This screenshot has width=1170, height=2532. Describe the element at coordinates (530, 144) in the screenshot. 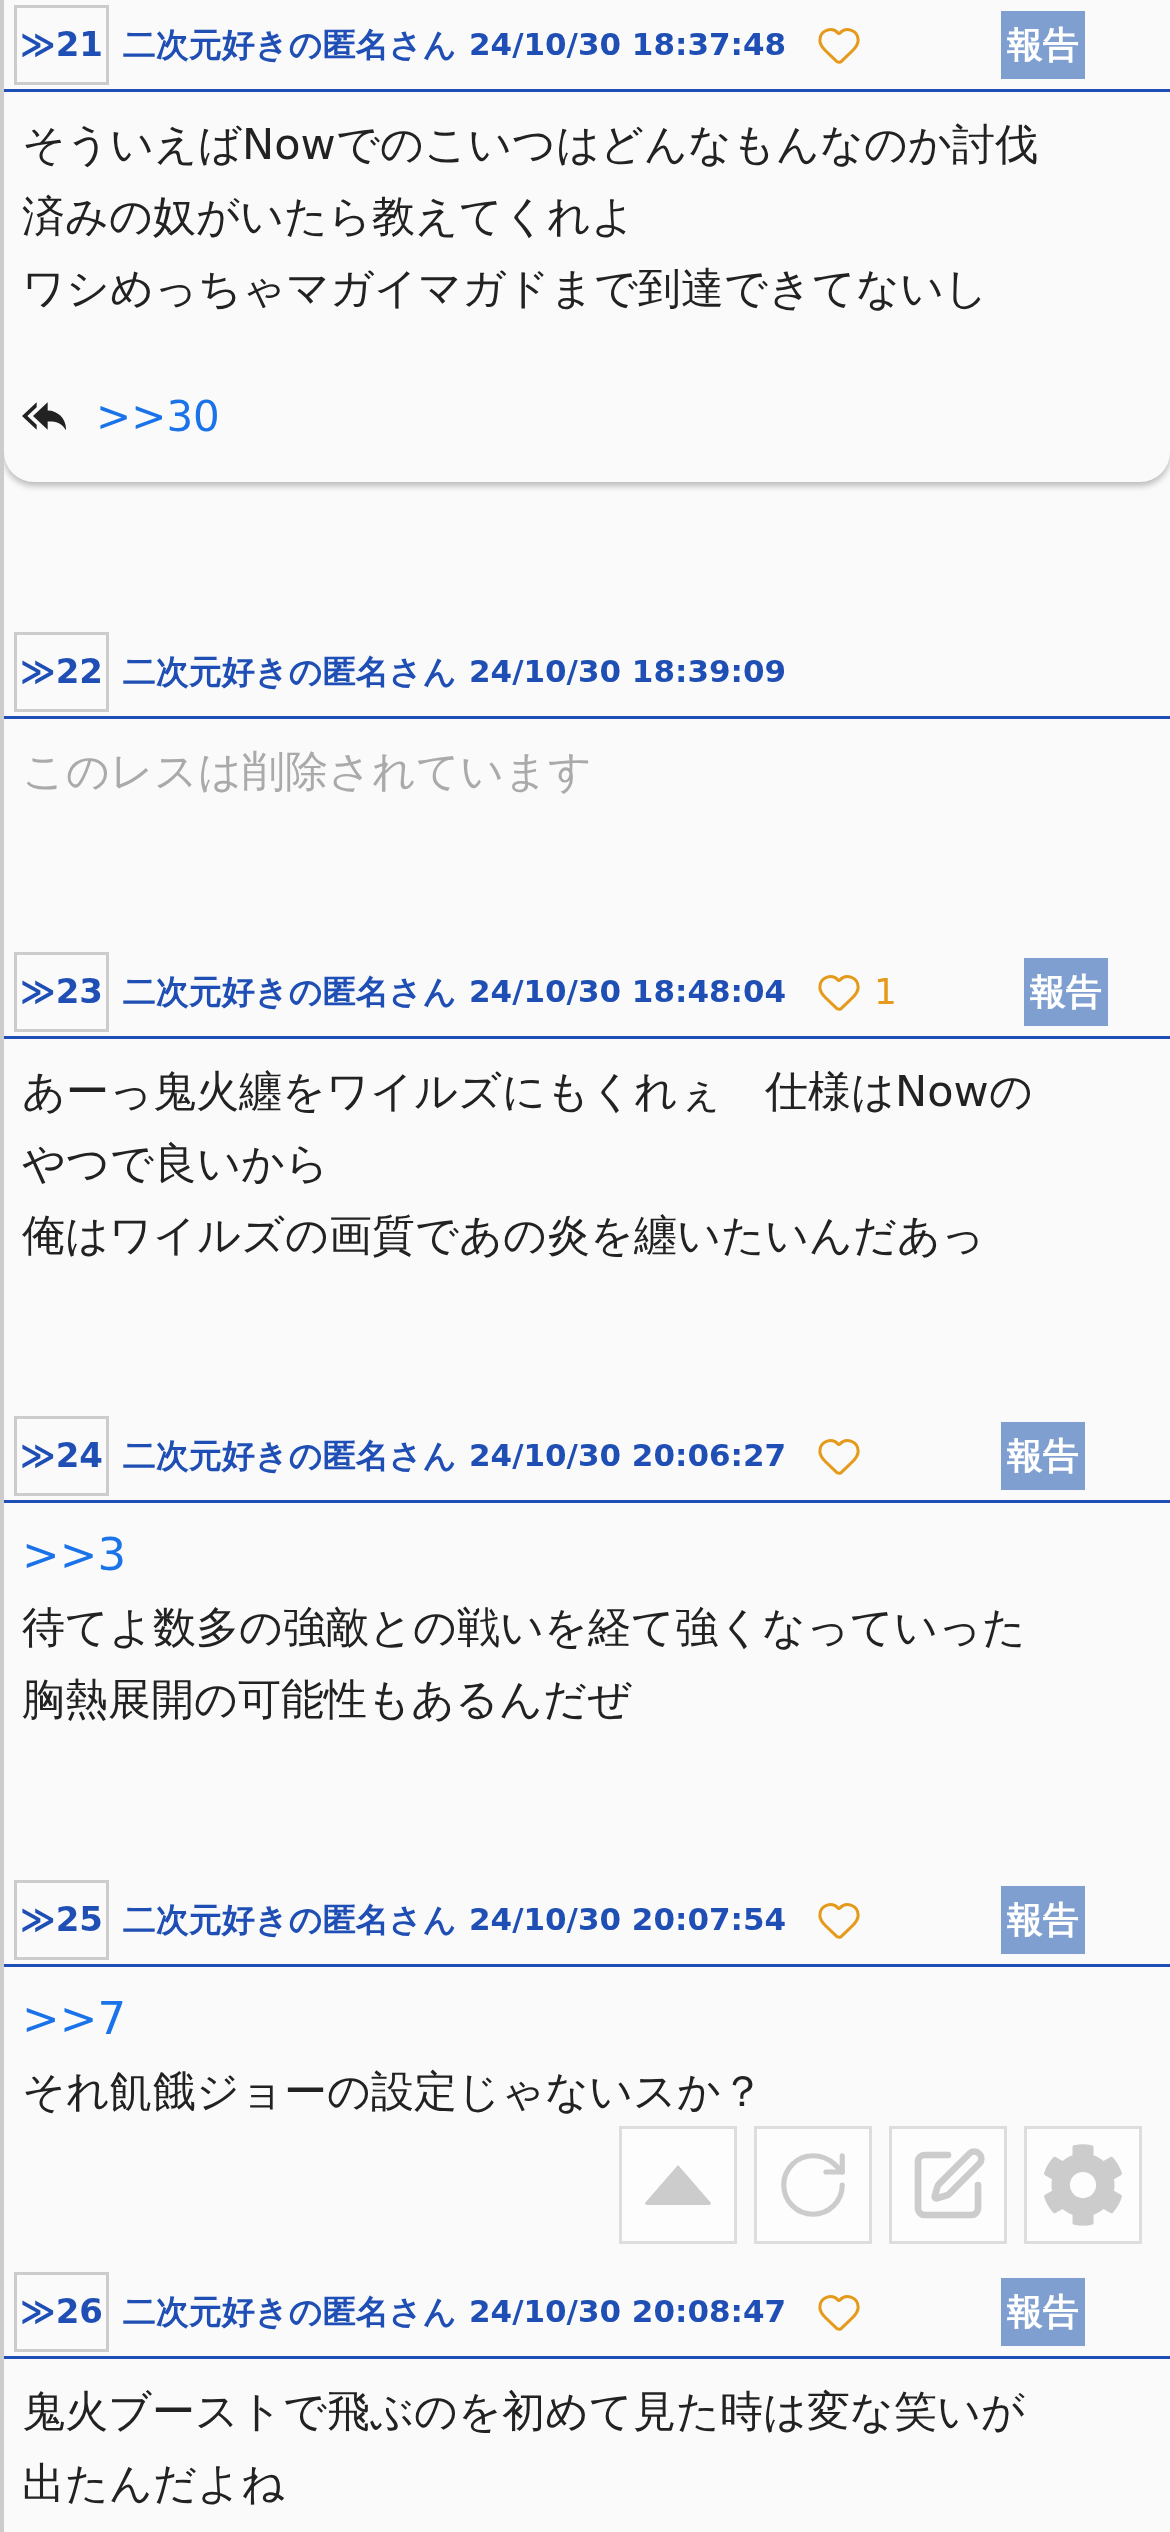

I see `post-text-line: そういえばNowでのこいつはどんなもんなのか討伐` at that location.